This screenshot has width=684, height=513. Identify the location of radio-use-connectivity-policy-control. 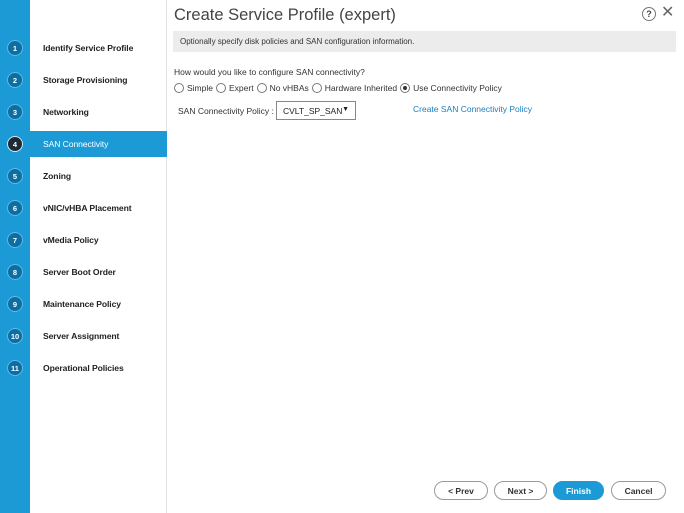
(405, 88).